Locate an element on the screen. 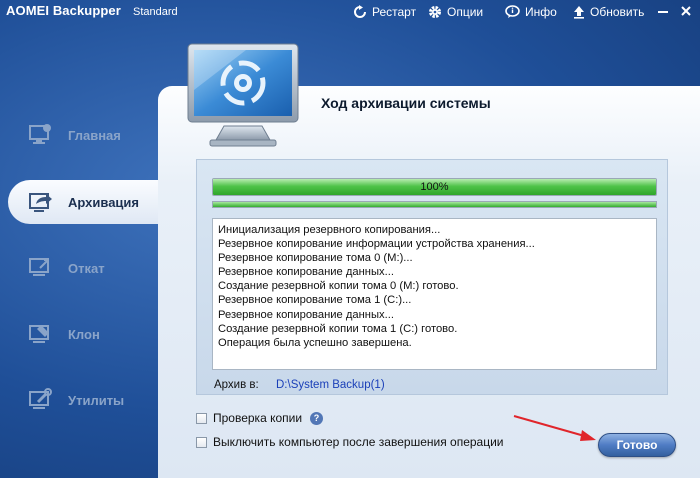 The height and width of the screenshot is (478, 700). sidebar-item-utilities: Утилиты is located at coordinates (76, 400).